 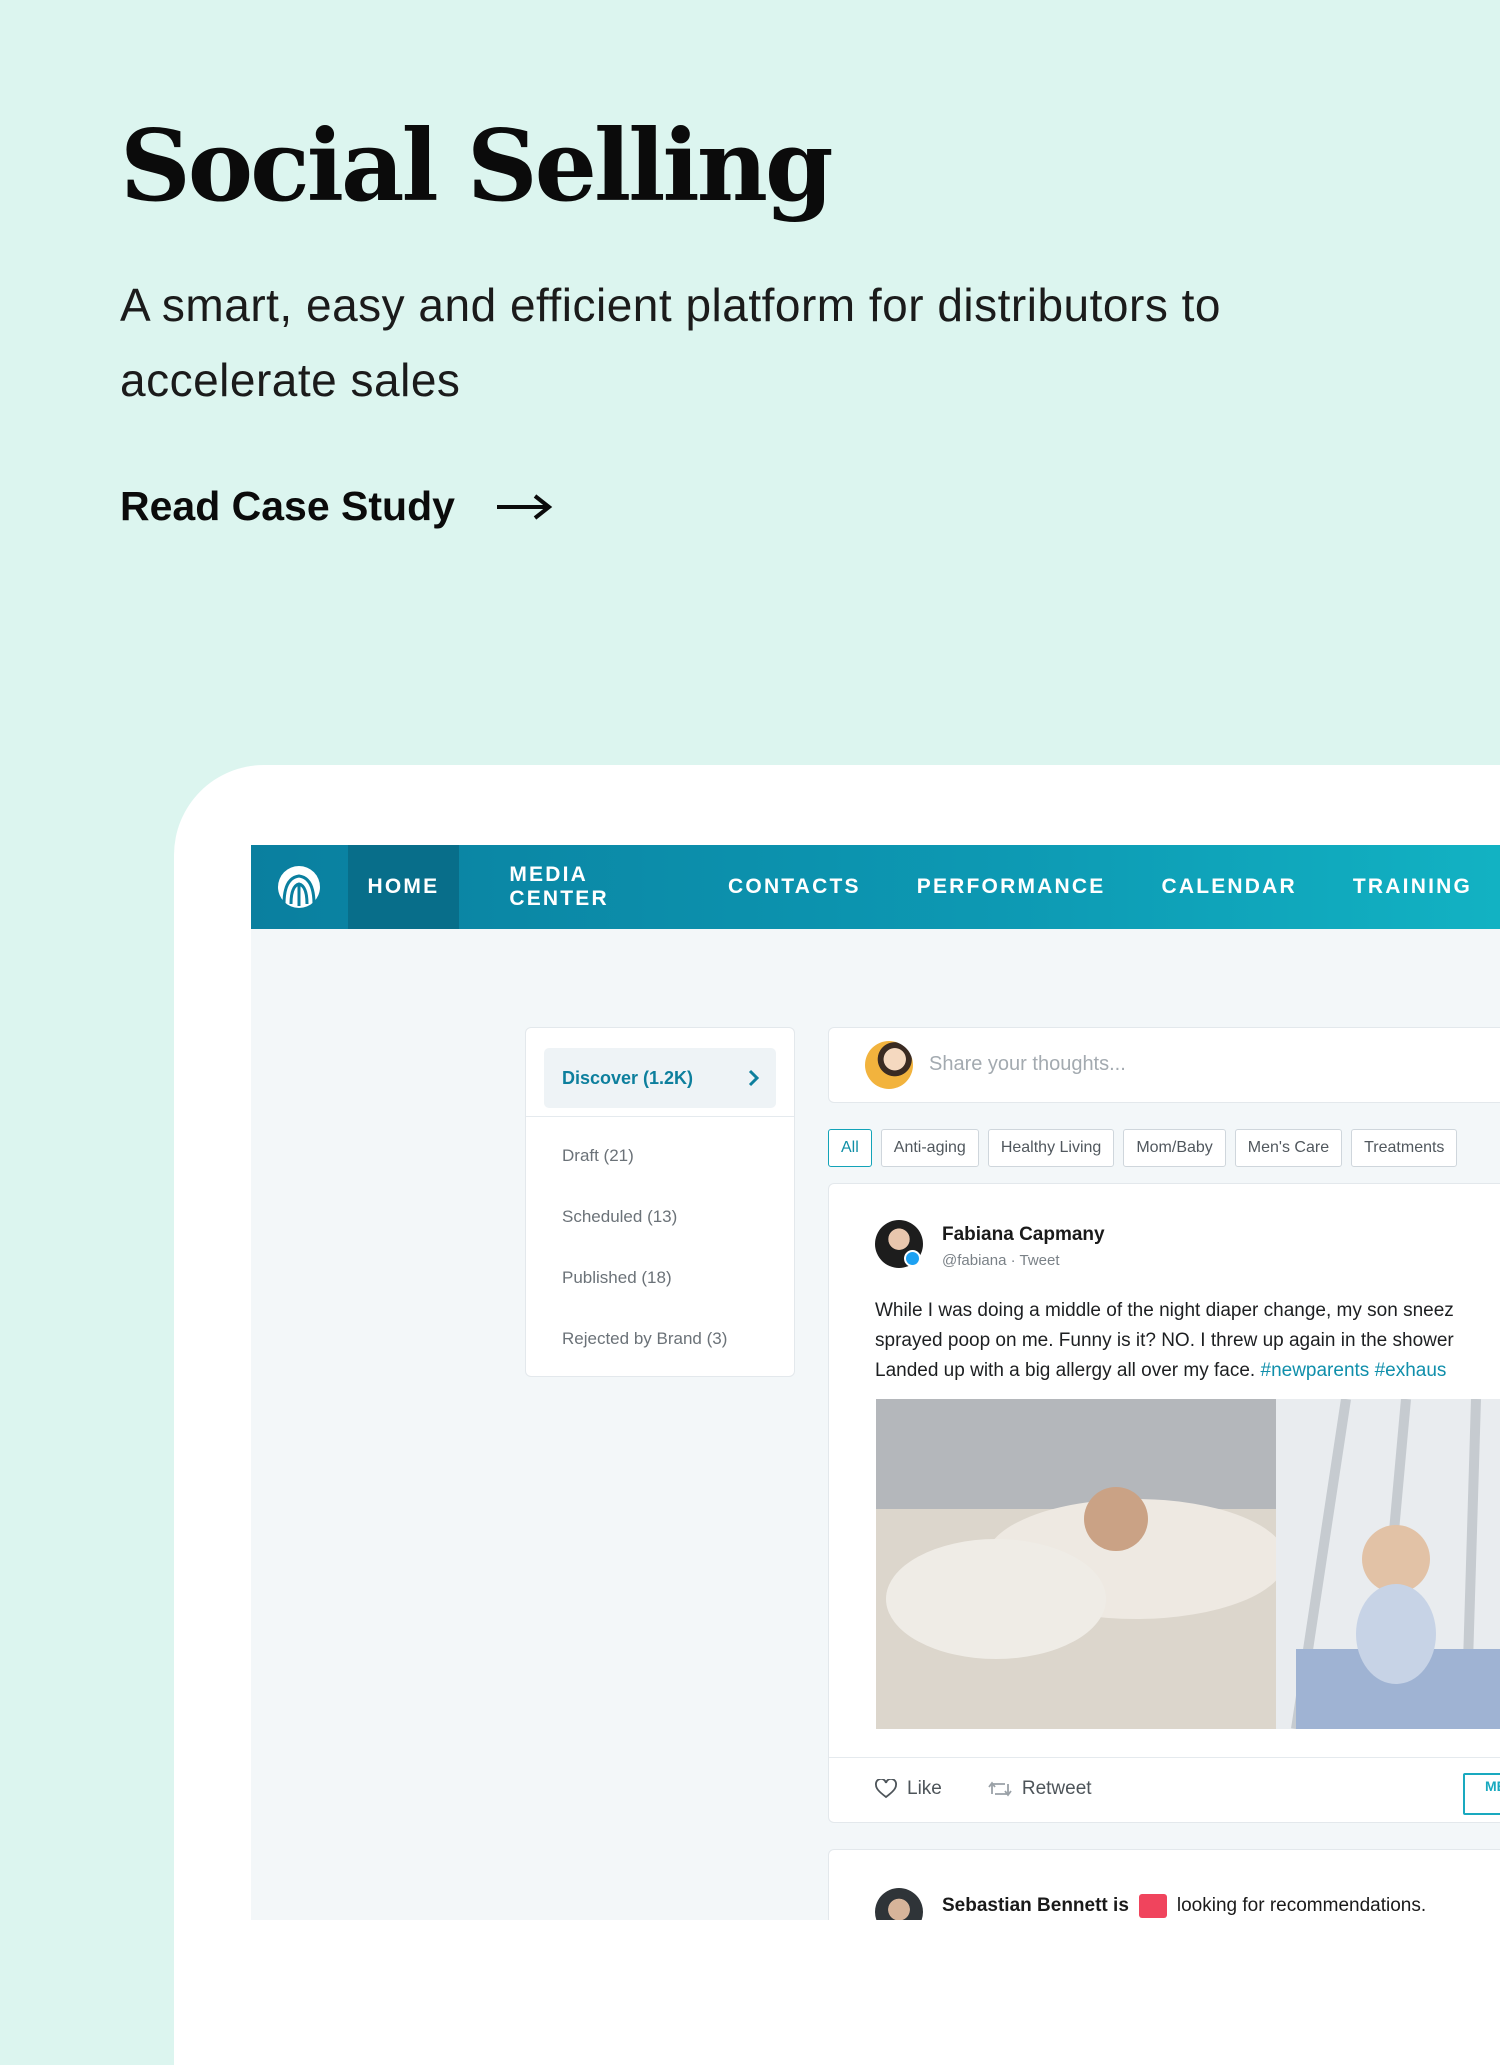 What do you see at coordinates (794, 887) in the screenshot?
I see `nav-contacts: CONTACTS` at bounding box center [794, 887].